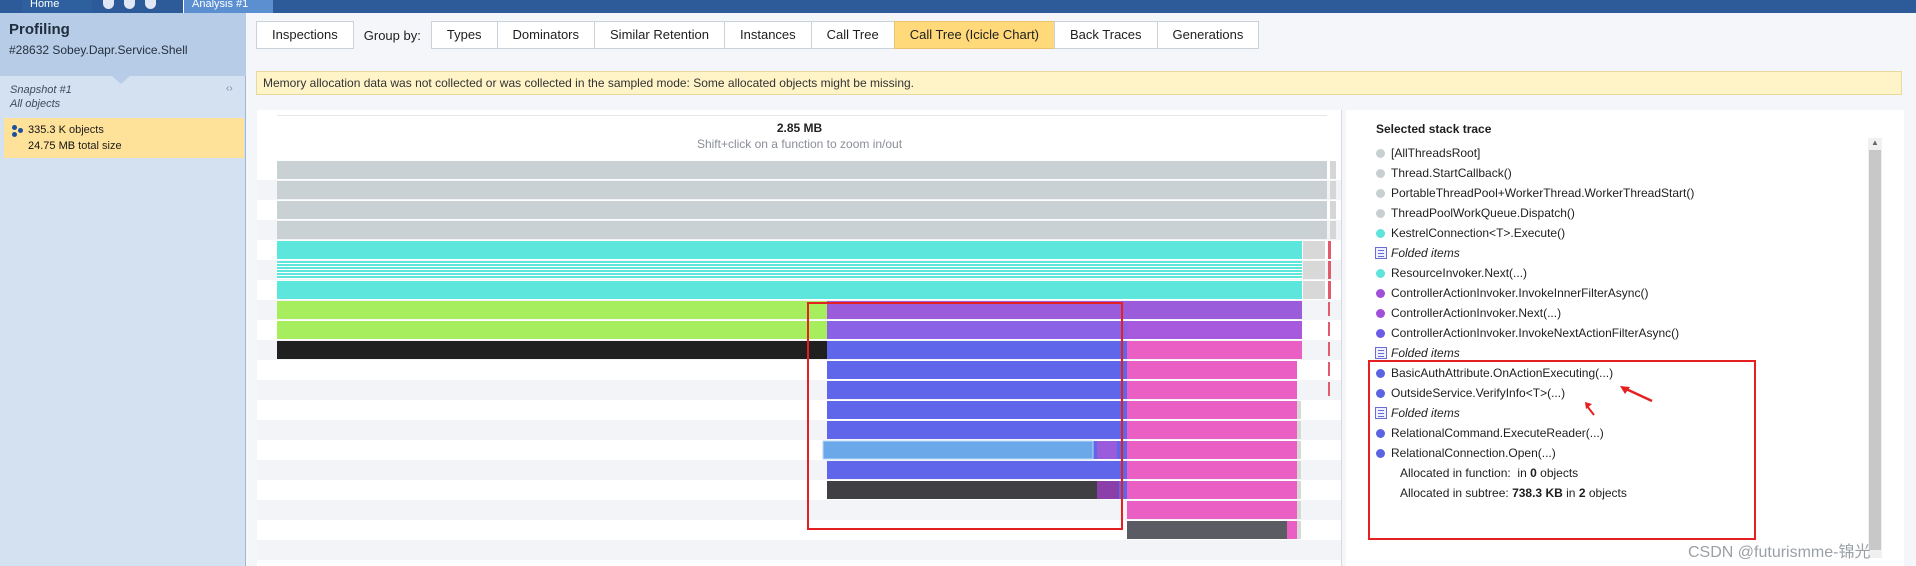 The image size is (1916, 566). Describe the element at coordinates (100, 146) in the screenshot. I see `total-size-unit: total size` at that location.